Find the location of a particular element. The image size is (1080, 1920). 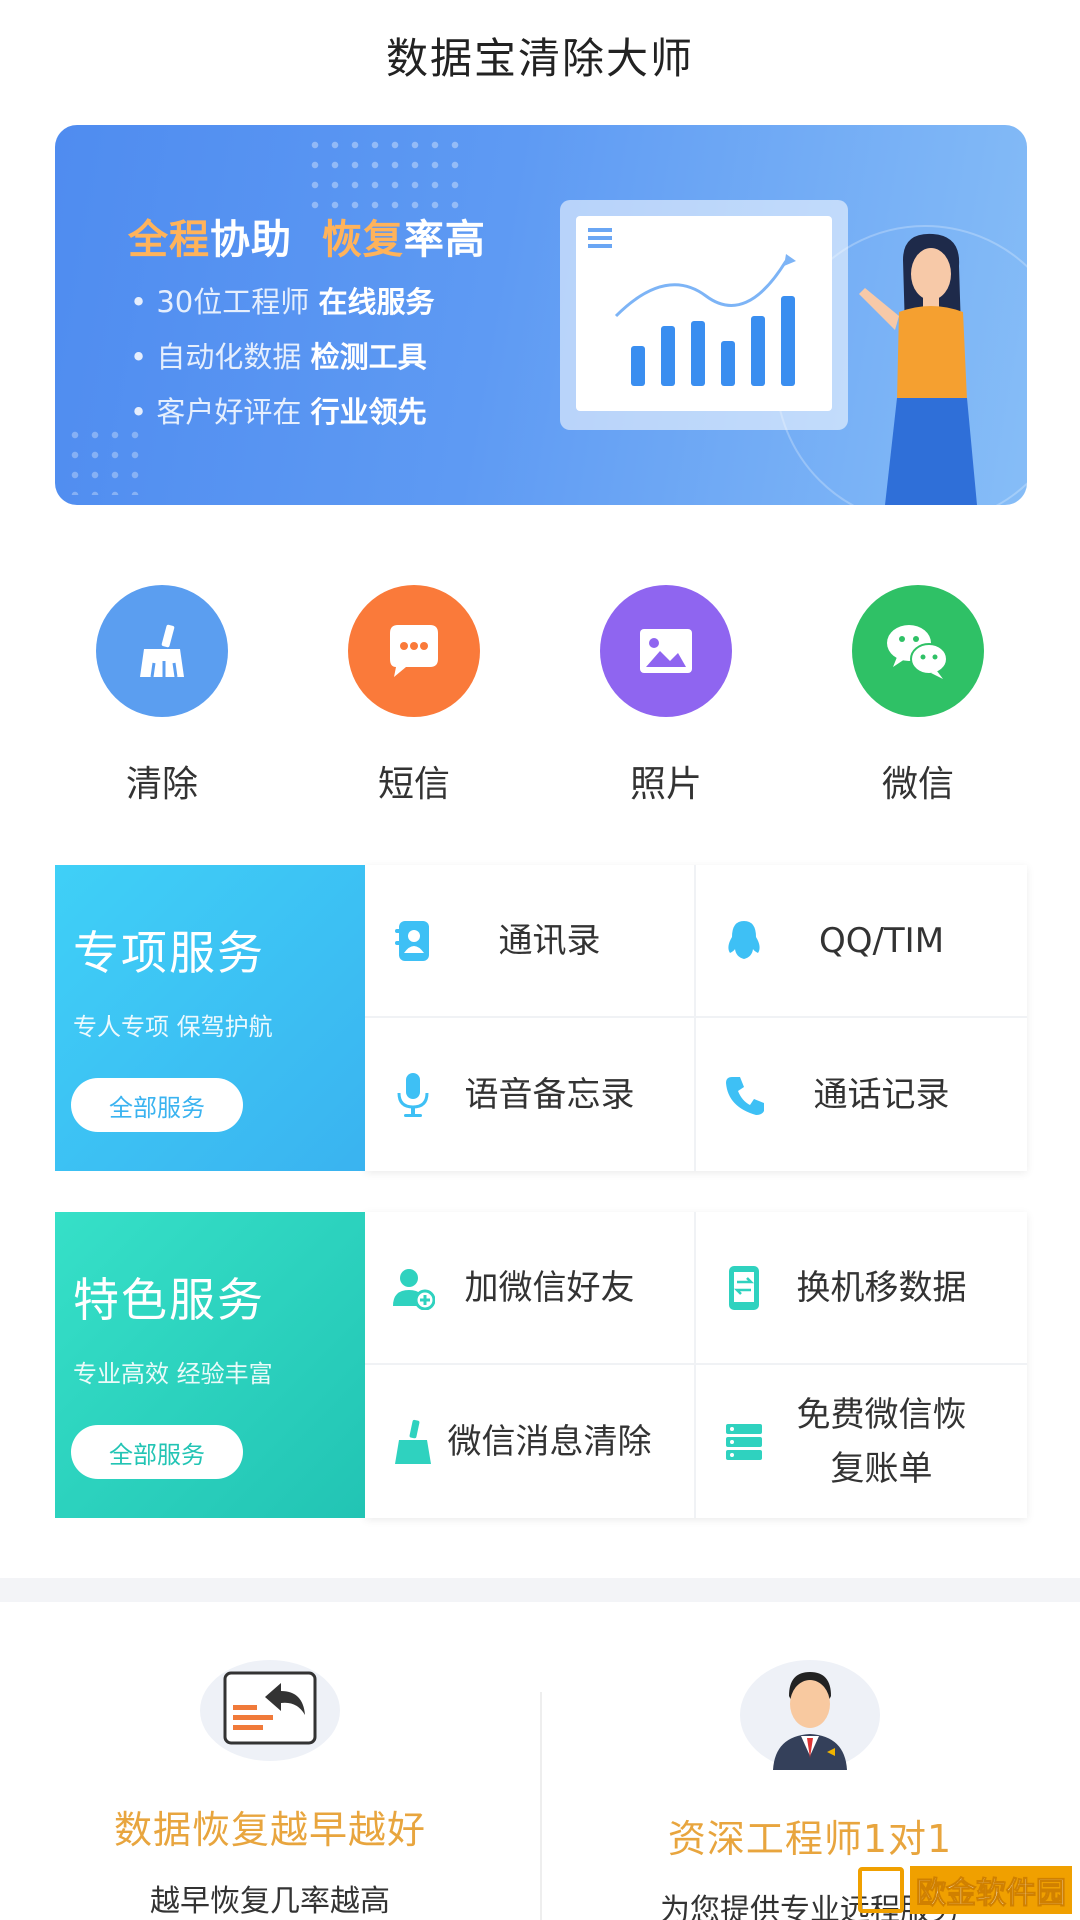

headline-part: 协助 is located at coordinates (251, 240).